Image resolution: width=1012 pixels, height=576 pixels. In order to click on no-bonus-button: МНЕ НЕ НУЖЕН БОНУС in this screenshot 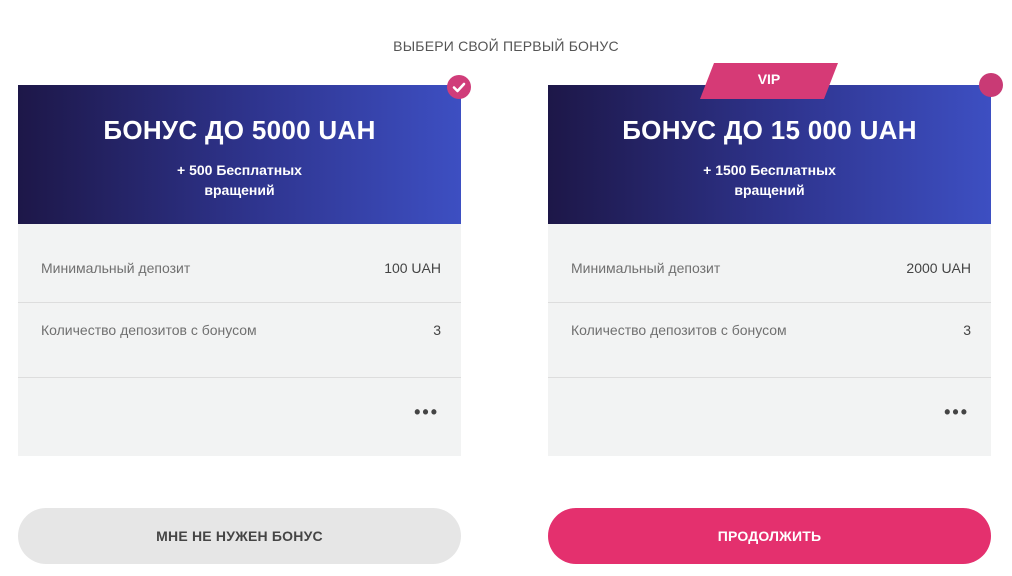, I will do `click(239, 536)`.